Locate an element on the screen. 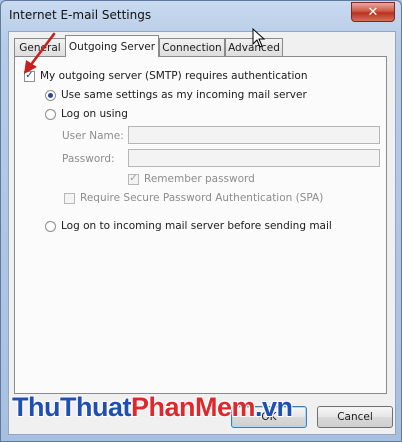 The height and width of the screenshot is (442, 402). remember-password-checkbox: ✓ is located at coordinates (133, 179).